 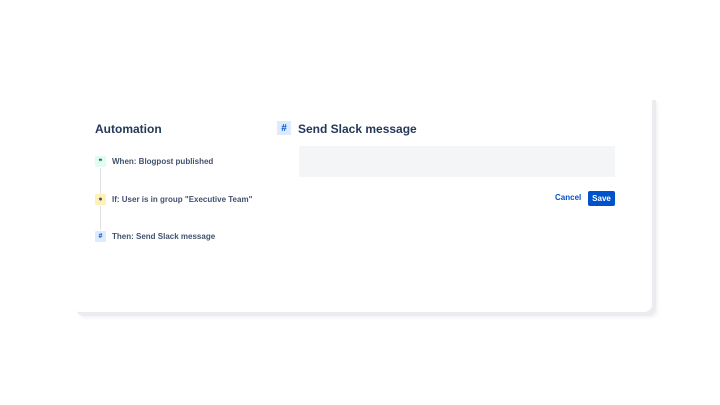 I want to click on step-action: # Then: Send Slack message, so click(x=155, y=236).